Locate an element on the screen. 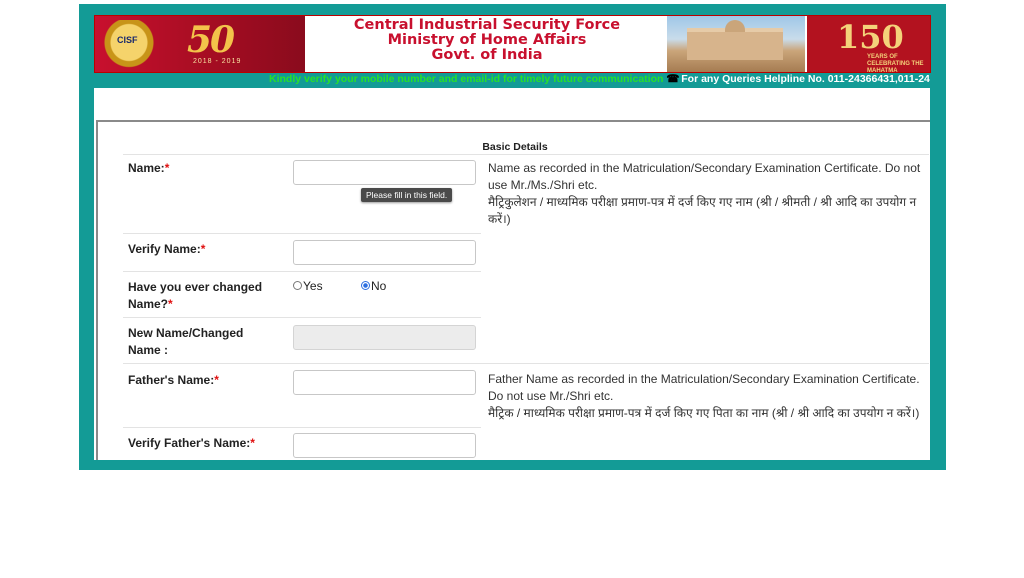 Image resolution: width=1024 pixels, height=578 pixels. banner-left-panel: CISF 50 2018 - 2019 is located at coordinates (200, 44).